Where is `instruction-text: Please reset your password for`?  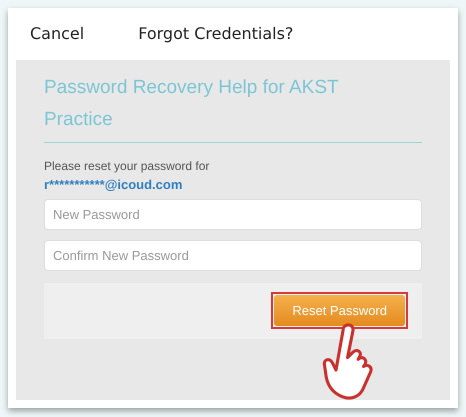
instruction-text: Please reset your password for is located at coordinates (127, 166).